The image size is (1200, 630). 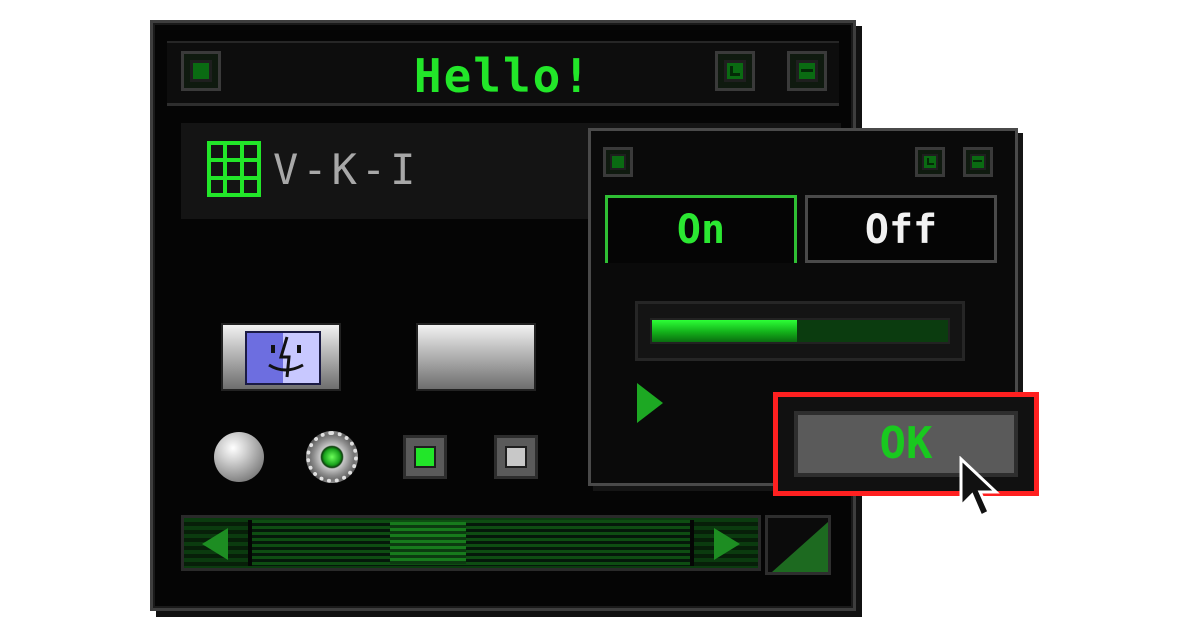 I want to click on arrow-cursor-icon, so click(x=979, y=487).